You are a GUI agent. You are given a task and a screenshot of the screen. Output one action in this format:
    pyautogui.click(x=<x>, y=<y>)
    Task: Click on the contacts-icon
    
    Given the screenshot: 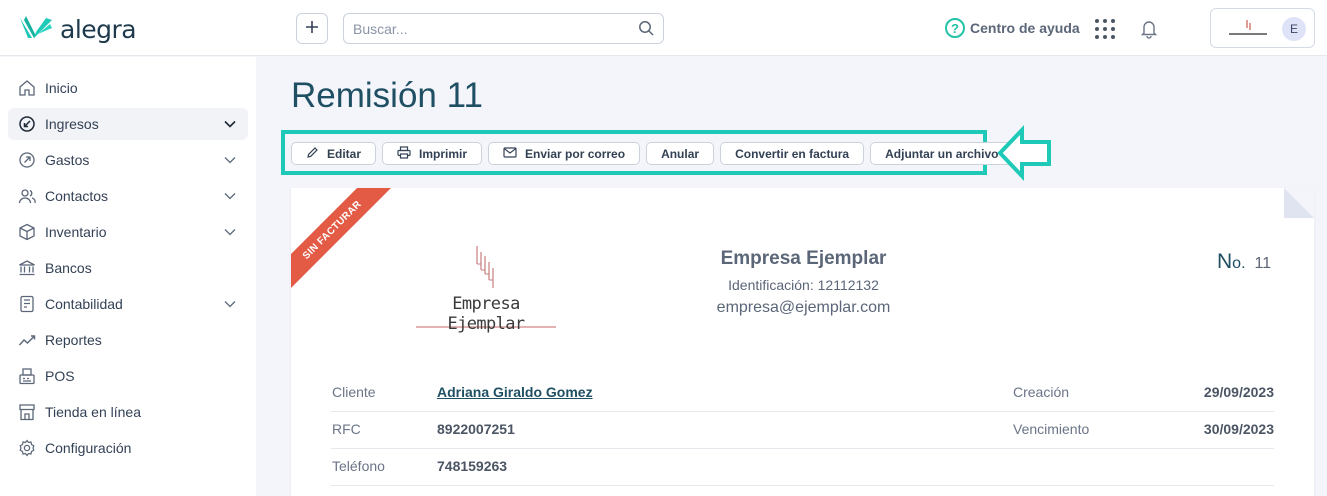 What is the action you would take?
    pyautogui.click(x=27, y=196)
    